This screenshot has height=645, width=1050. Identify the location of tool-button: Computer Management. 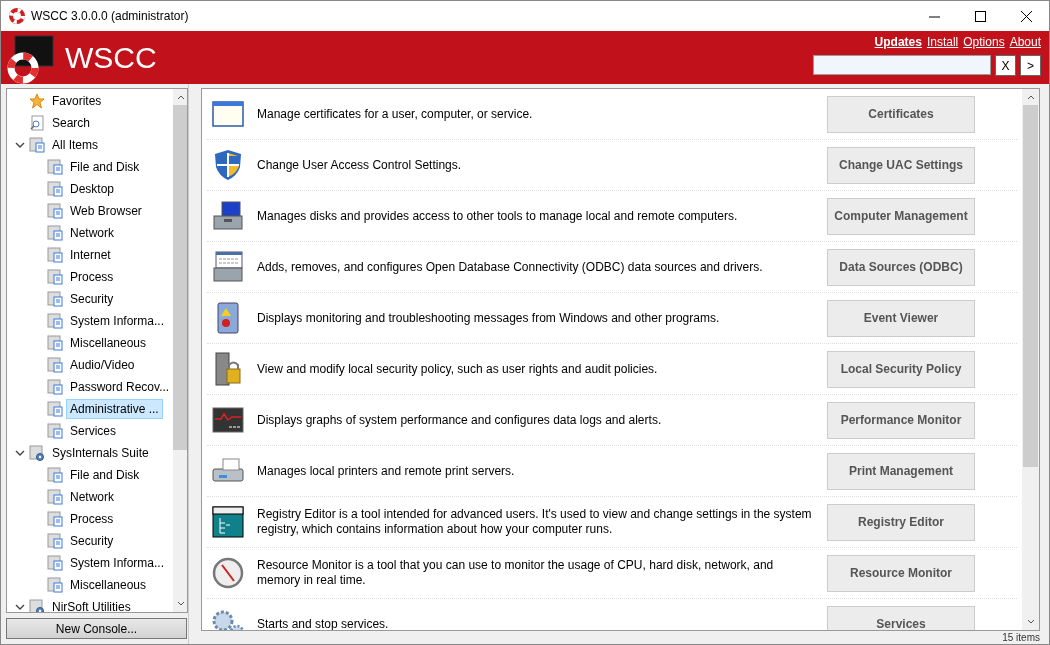
(901, 216).